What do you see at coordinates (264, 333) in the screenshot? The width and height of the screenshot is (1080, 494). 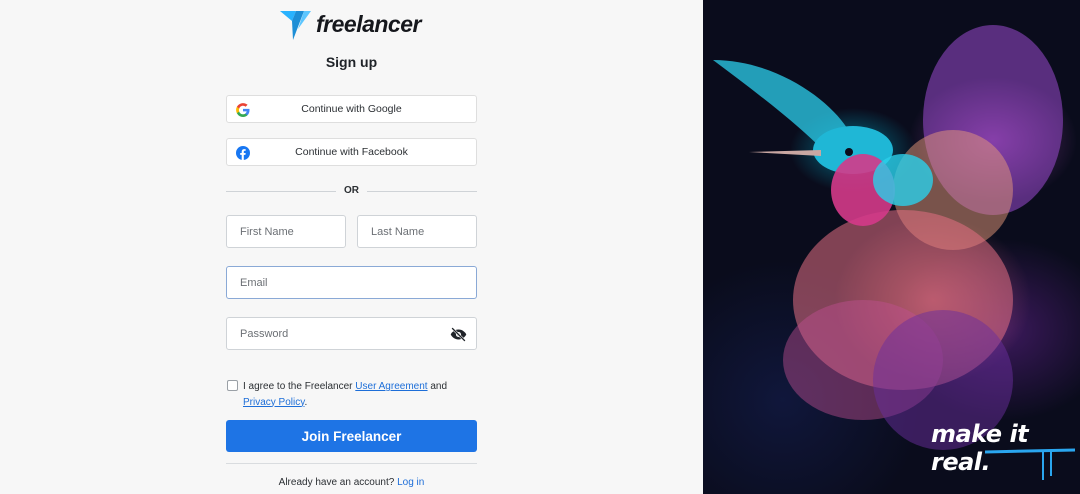 I see `password-placeholder: Password` at bounding box center [264, 333].